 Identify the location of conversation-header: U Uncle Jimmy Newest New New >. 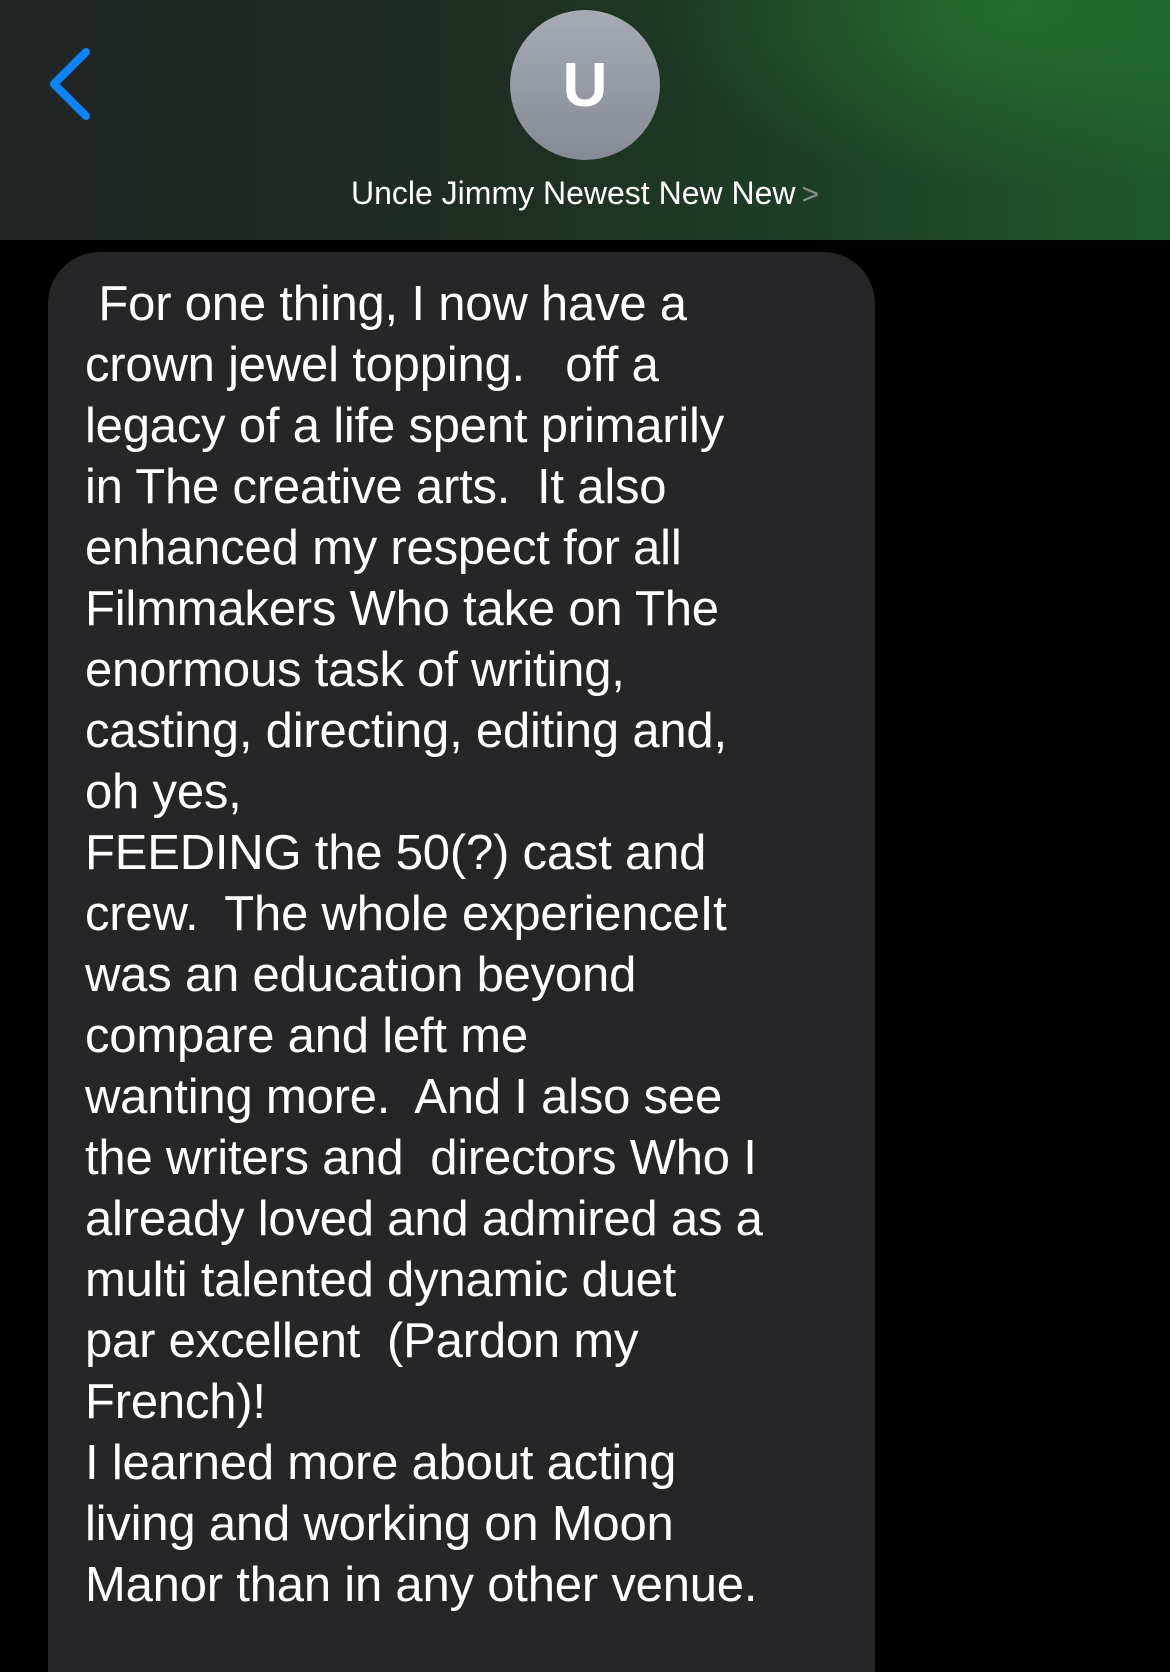
(585, 120).